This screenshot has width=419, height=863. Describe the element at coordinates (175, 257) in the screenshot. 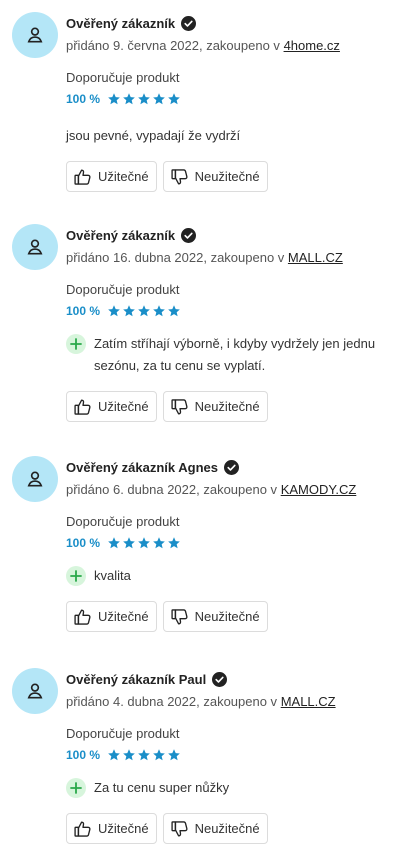

I see `review-date: přidáno 16. dubna 2022, zakoupeno v` at that location.